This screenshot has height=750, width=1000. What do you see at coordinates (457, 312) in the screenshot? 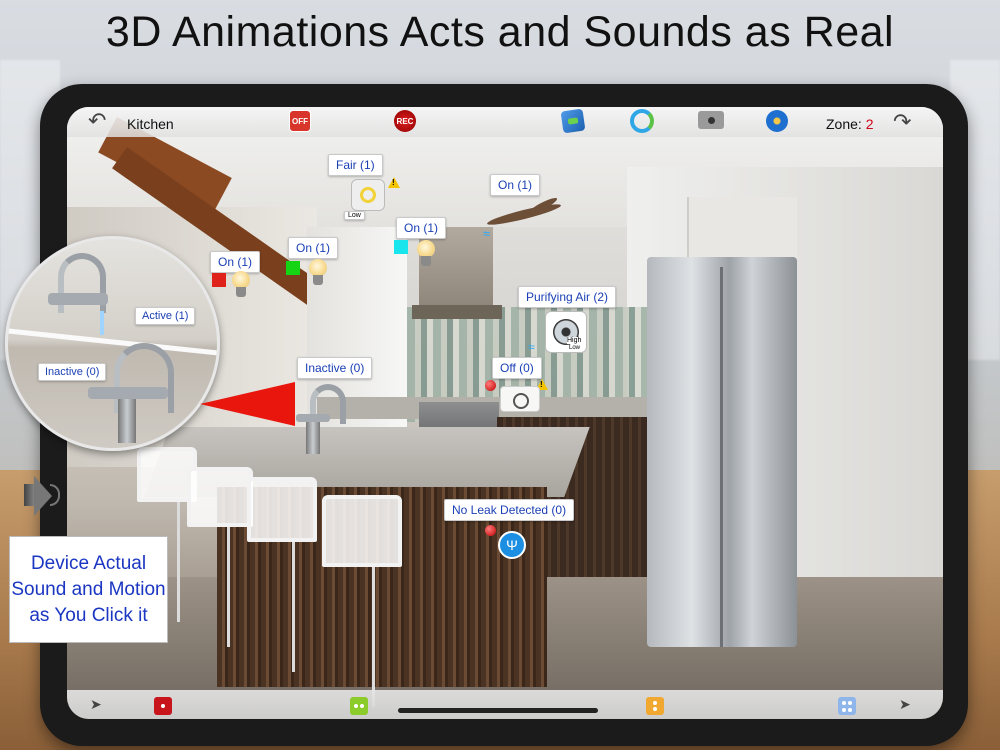
I see `range-hood-base` at bounding box center [457, 312].